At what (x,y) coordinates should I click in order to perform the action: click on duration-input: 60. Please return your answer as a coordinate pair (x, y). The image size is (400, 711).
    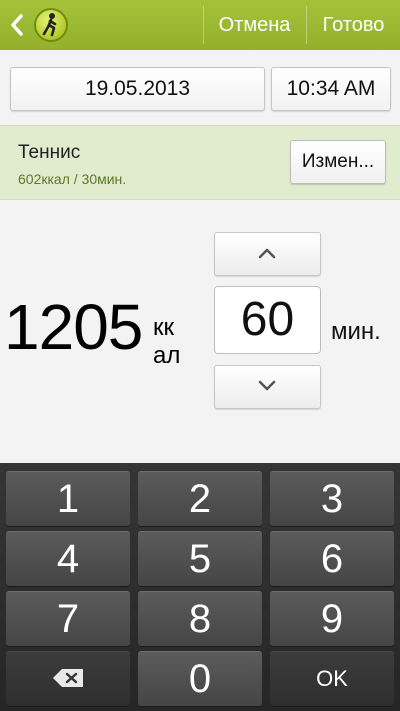
    Looking at the image, I should click on (267, 320).